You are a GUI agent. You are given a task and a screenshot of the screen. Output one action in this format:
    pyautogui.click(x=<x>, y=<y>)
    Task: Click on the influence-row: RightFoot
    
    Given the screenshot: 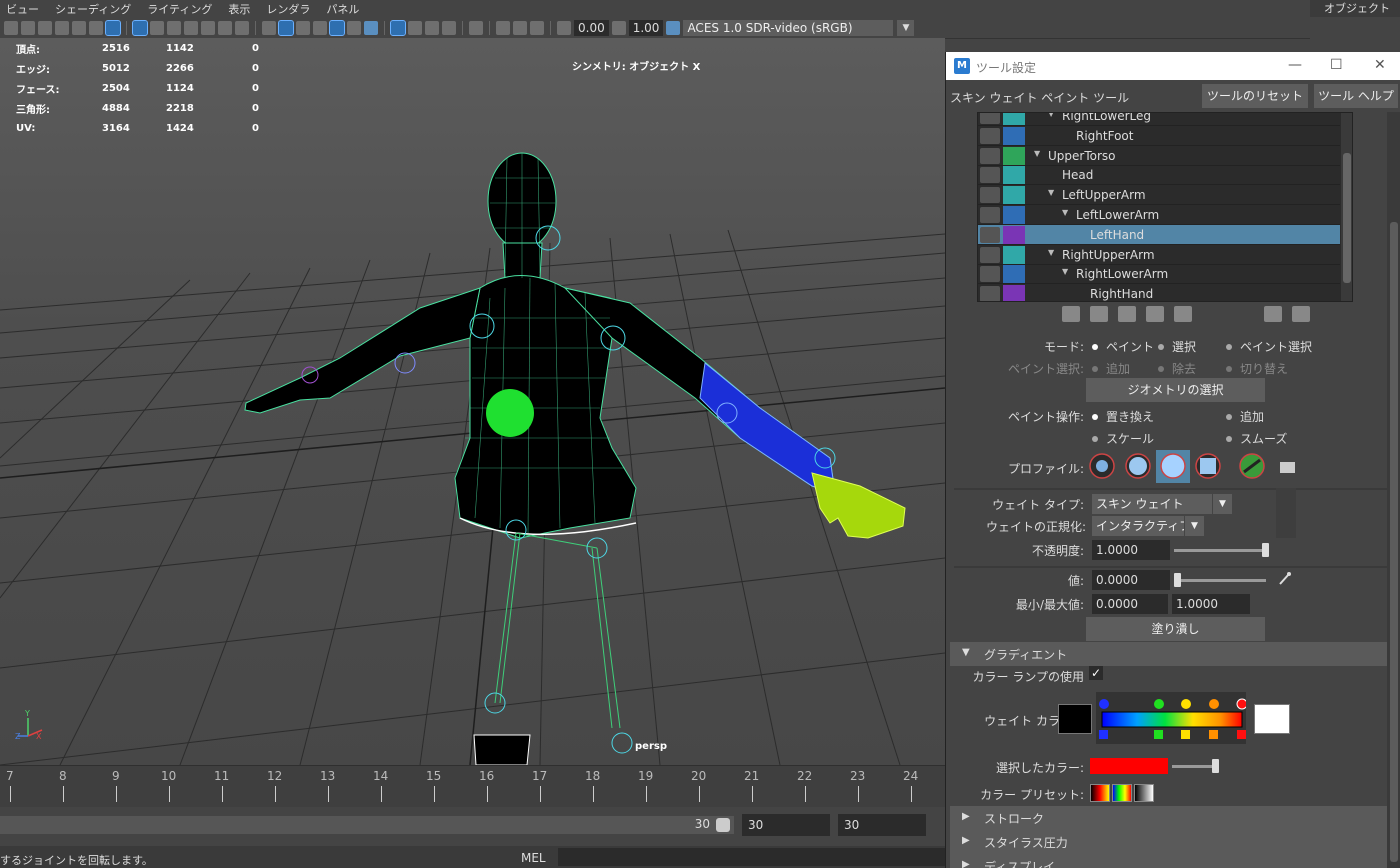 What is the action you would take?
    pyautogui.click(x=1159, y=136)
    